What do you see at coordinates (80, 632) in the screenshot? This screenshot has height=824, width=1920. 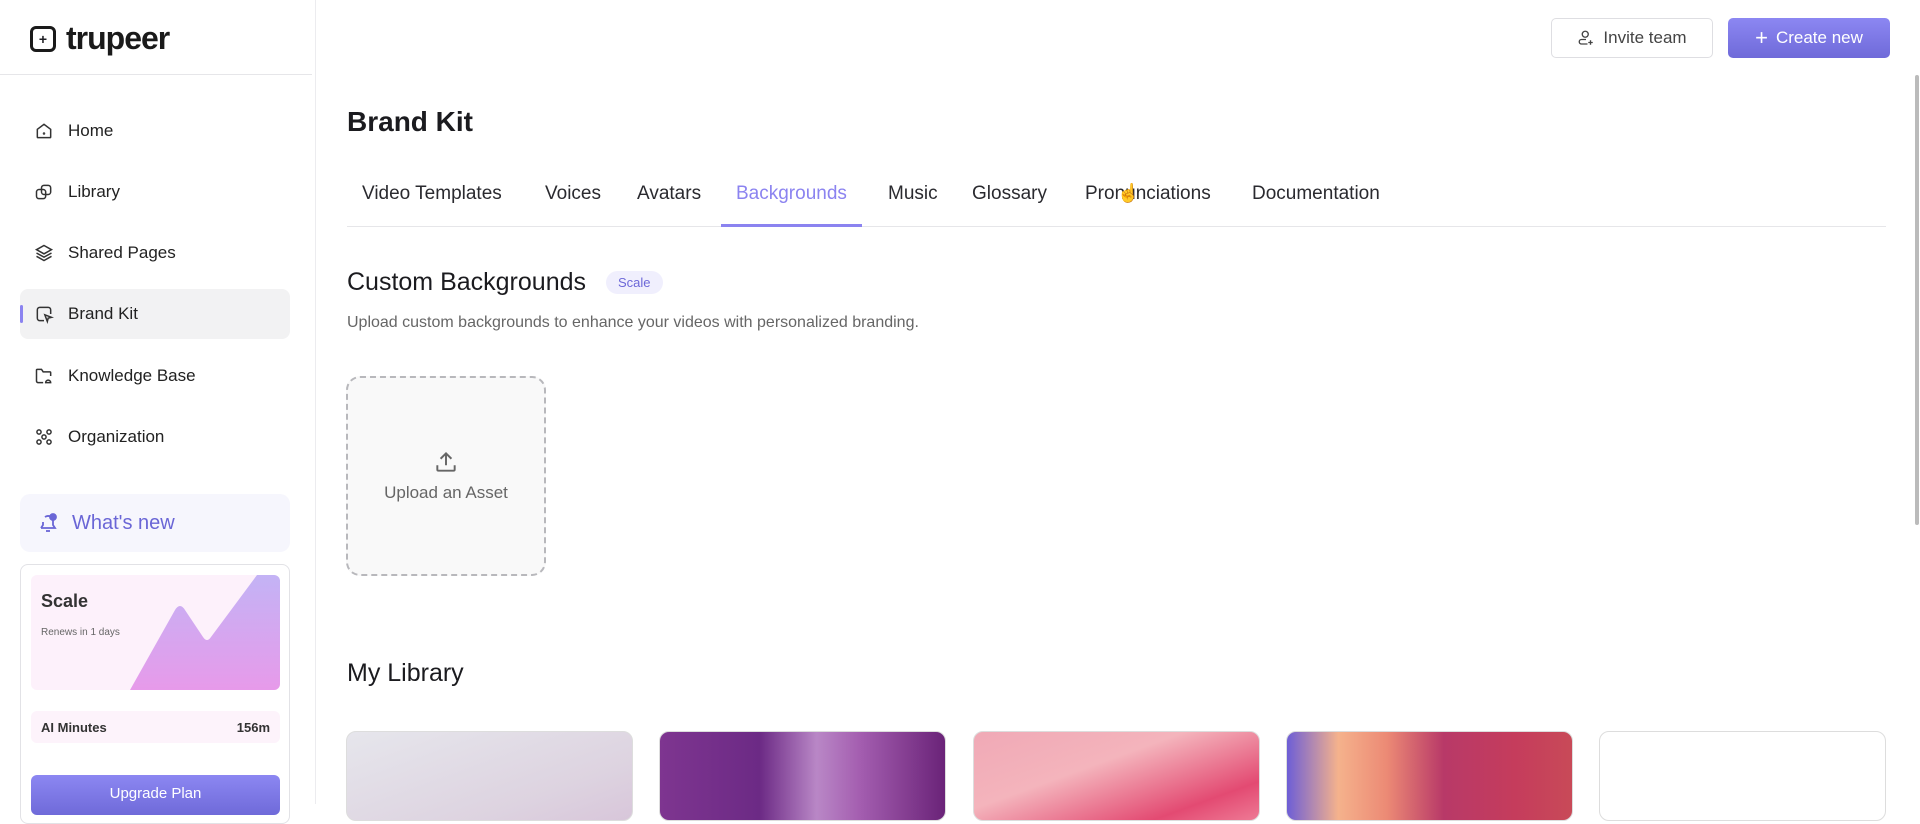 I see `plan-renewal: Renews in 1 days` at bounding box center [80, 632].